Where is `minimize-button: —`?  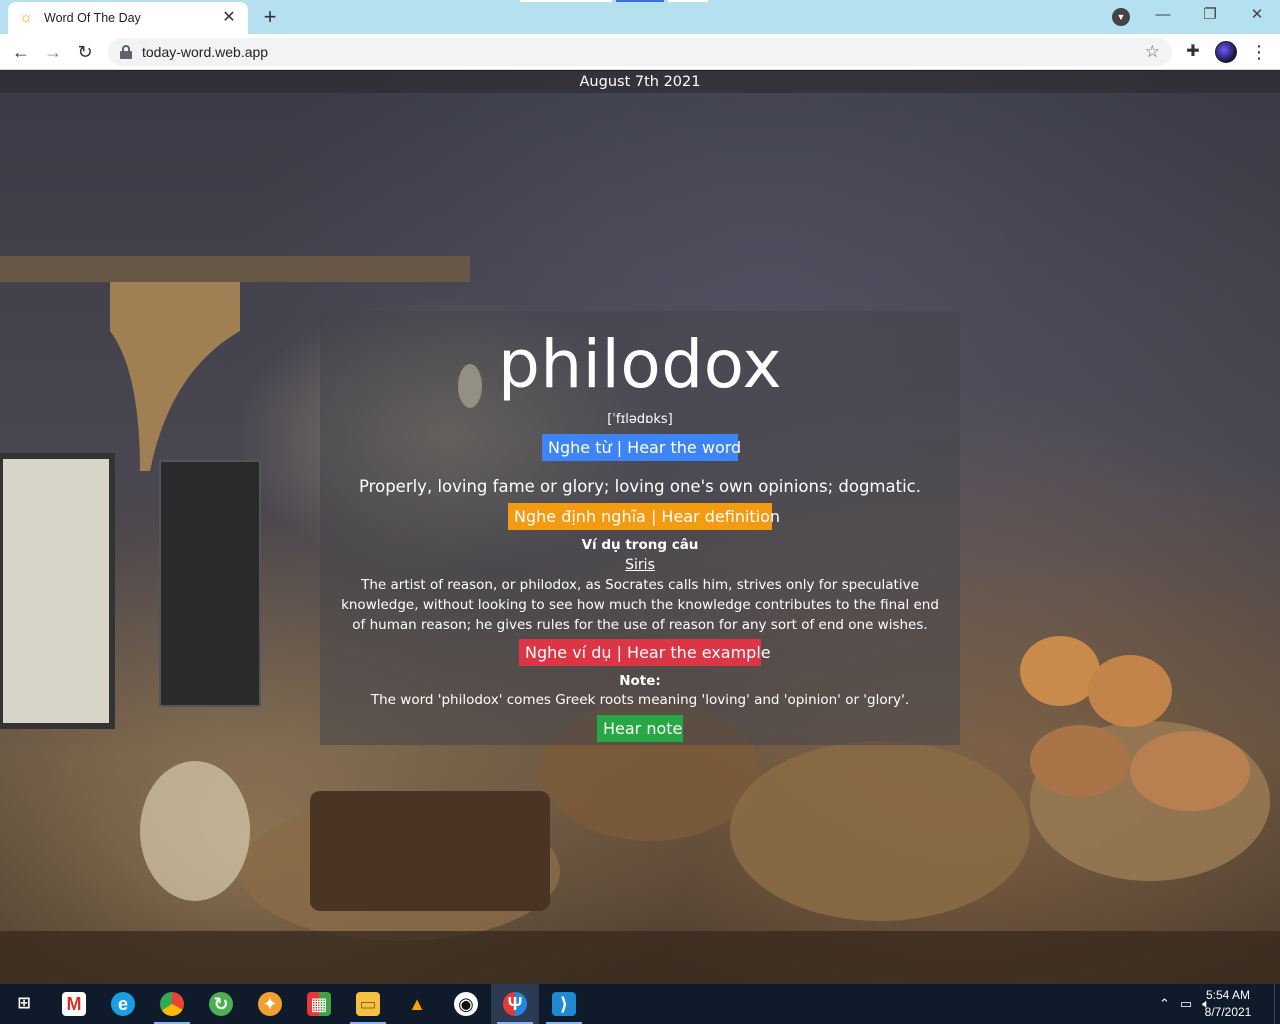 minimize-button: — is located at coordinates (1163, 16).